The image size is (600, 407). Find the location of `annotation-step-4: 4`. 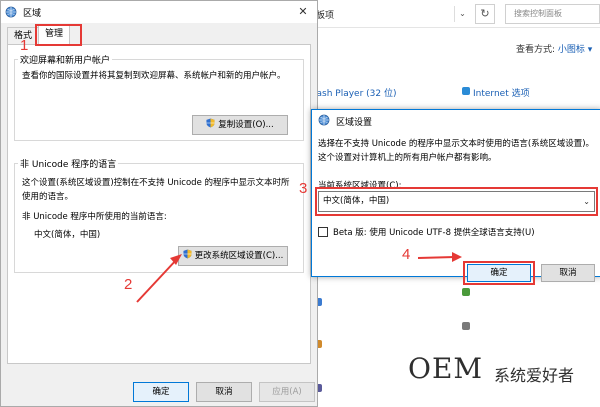

annotation-step-4: 4 is located at coordinates (406, 254).